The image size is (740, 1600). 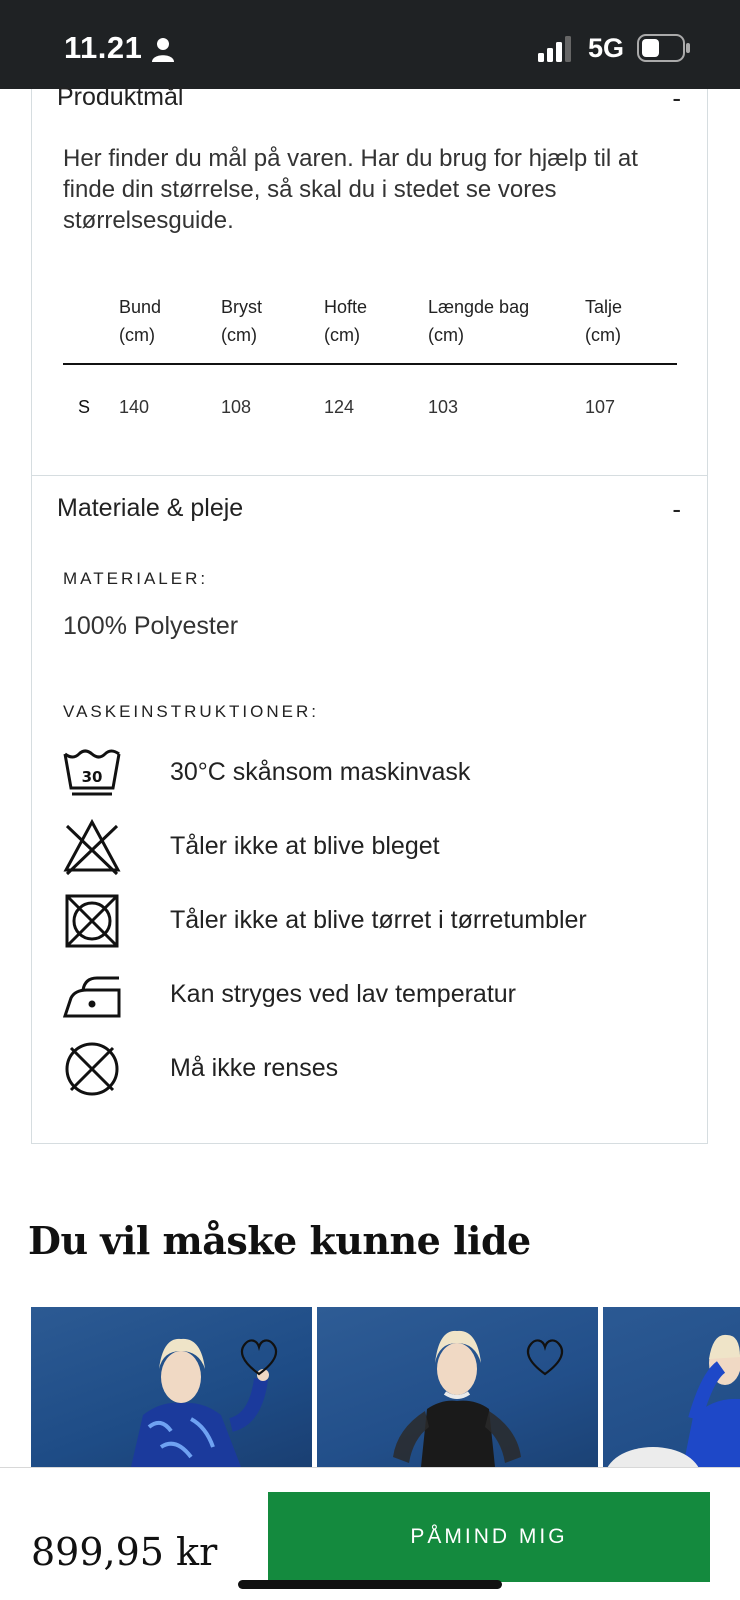 I want to click on table-cell: 108, so click(x=236, y=407).